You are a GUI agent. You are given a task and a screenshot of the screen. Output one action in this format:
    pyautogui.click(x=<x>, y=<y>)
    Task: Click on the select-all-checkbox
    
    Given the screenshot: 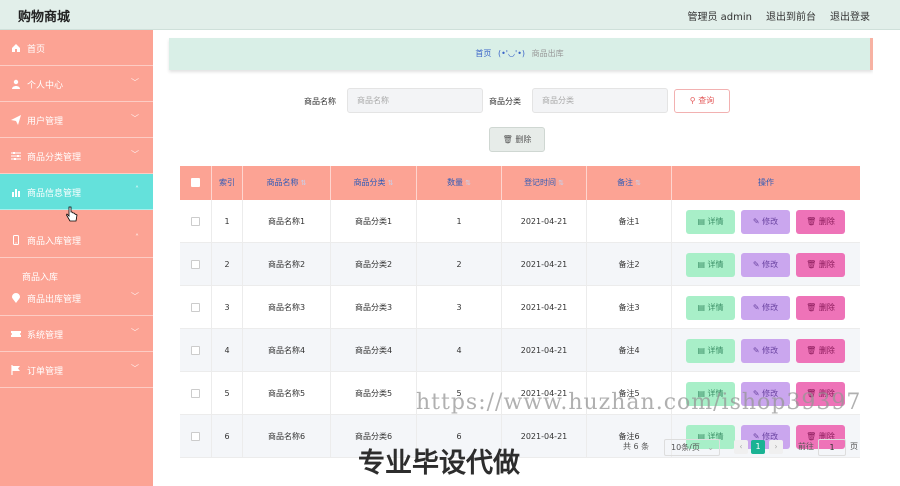 What is the action you would take?
    pyautogui.click(x=195, y=182)
    